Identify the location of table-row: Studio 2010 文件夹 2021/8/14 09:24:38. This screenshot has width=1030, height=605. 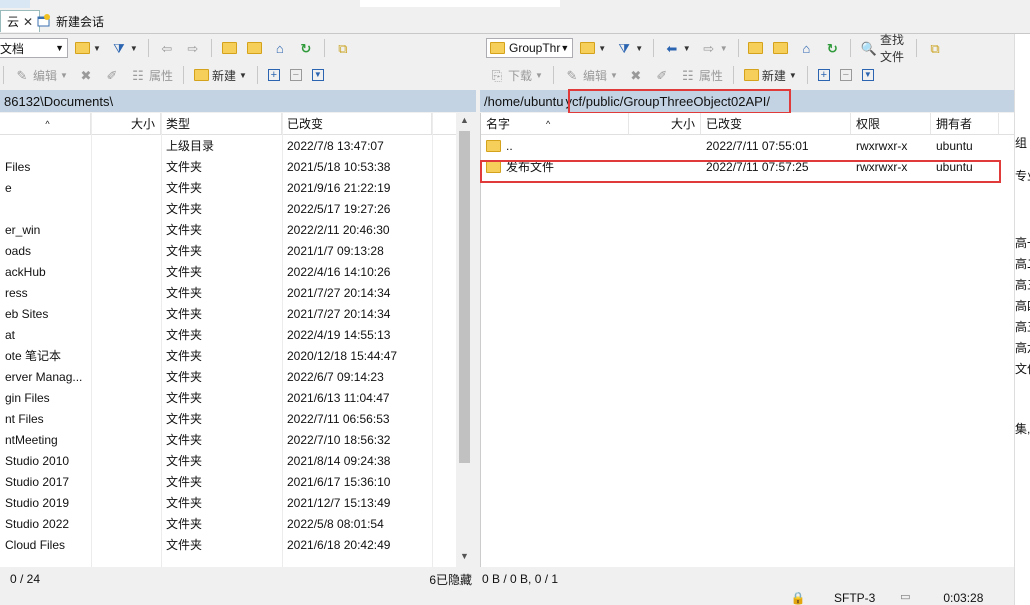
(228, 460).